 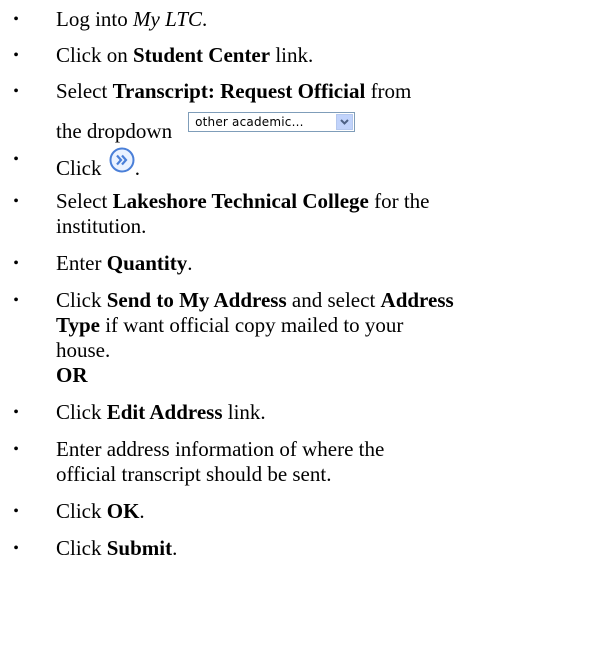 What do you see at coordinates (147, 263) in the screenshot?
I see `step-bold: Quantity` at bounding box center [147, 263].